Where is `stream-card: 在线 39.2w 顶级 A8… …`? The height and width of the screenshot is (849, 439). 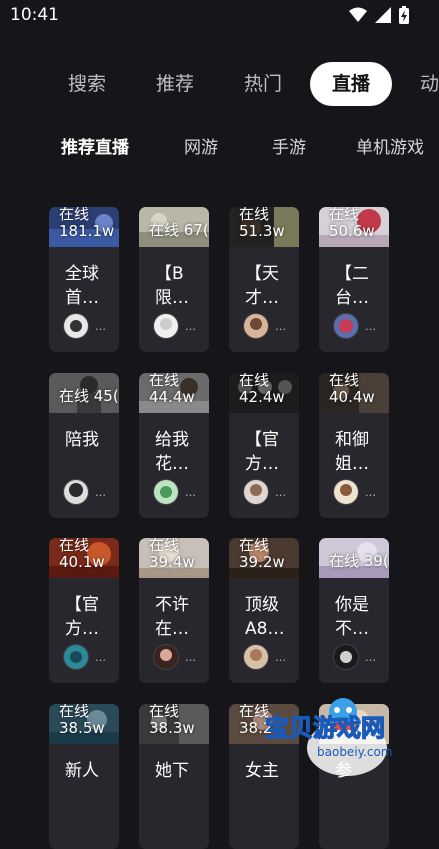 stream-card: 在线 39.2w 顶级 A8… … is located at coordinates (264, 610).